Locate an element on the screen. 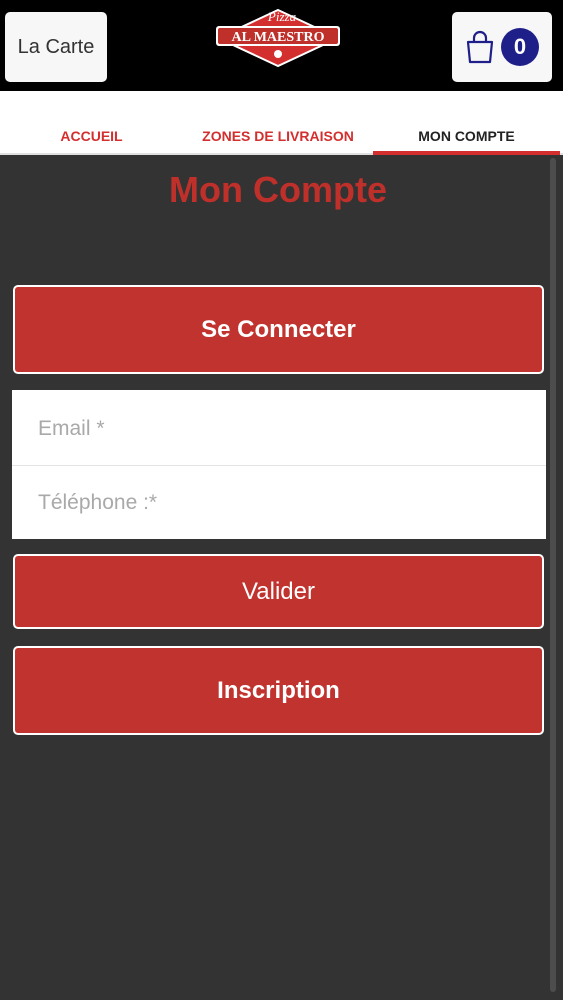 Image resolution: width=563 pixels, height=1000 pixels. top-bar: La Carte AL MAESTRO Pizza 0 is located at coordinates (281, 45).